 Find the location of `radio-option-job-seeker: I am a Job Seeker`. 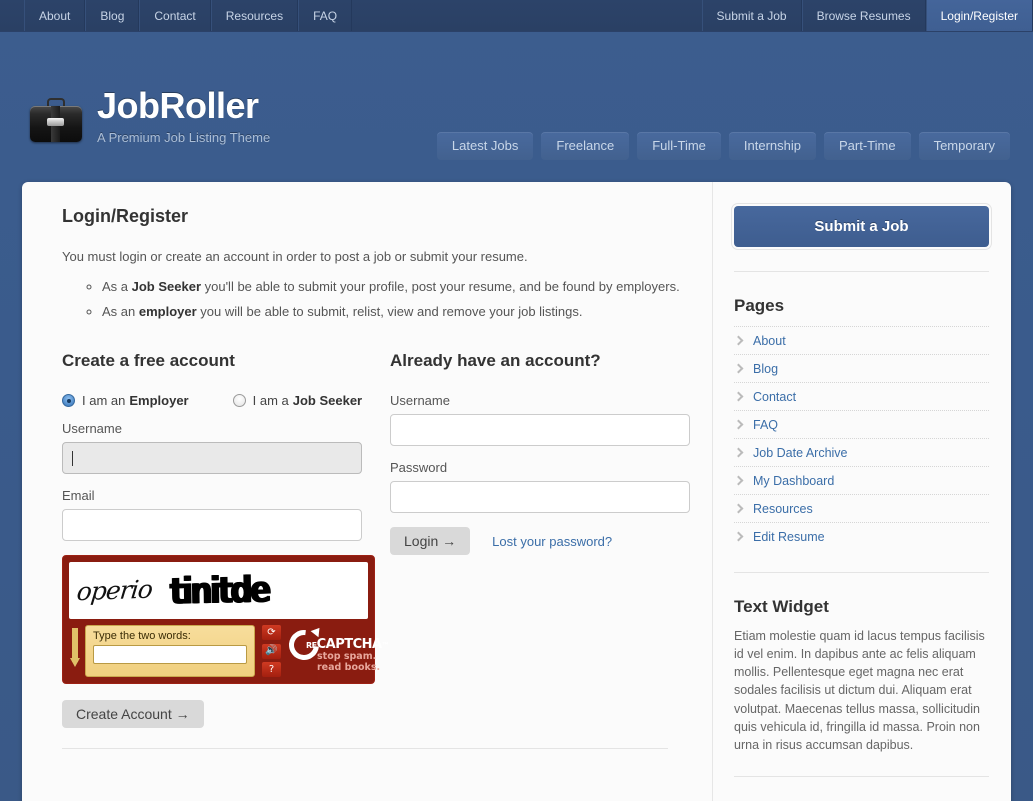

radio-option-job-seeker: I am a Job Seeker is located at coordinates (297, 401).